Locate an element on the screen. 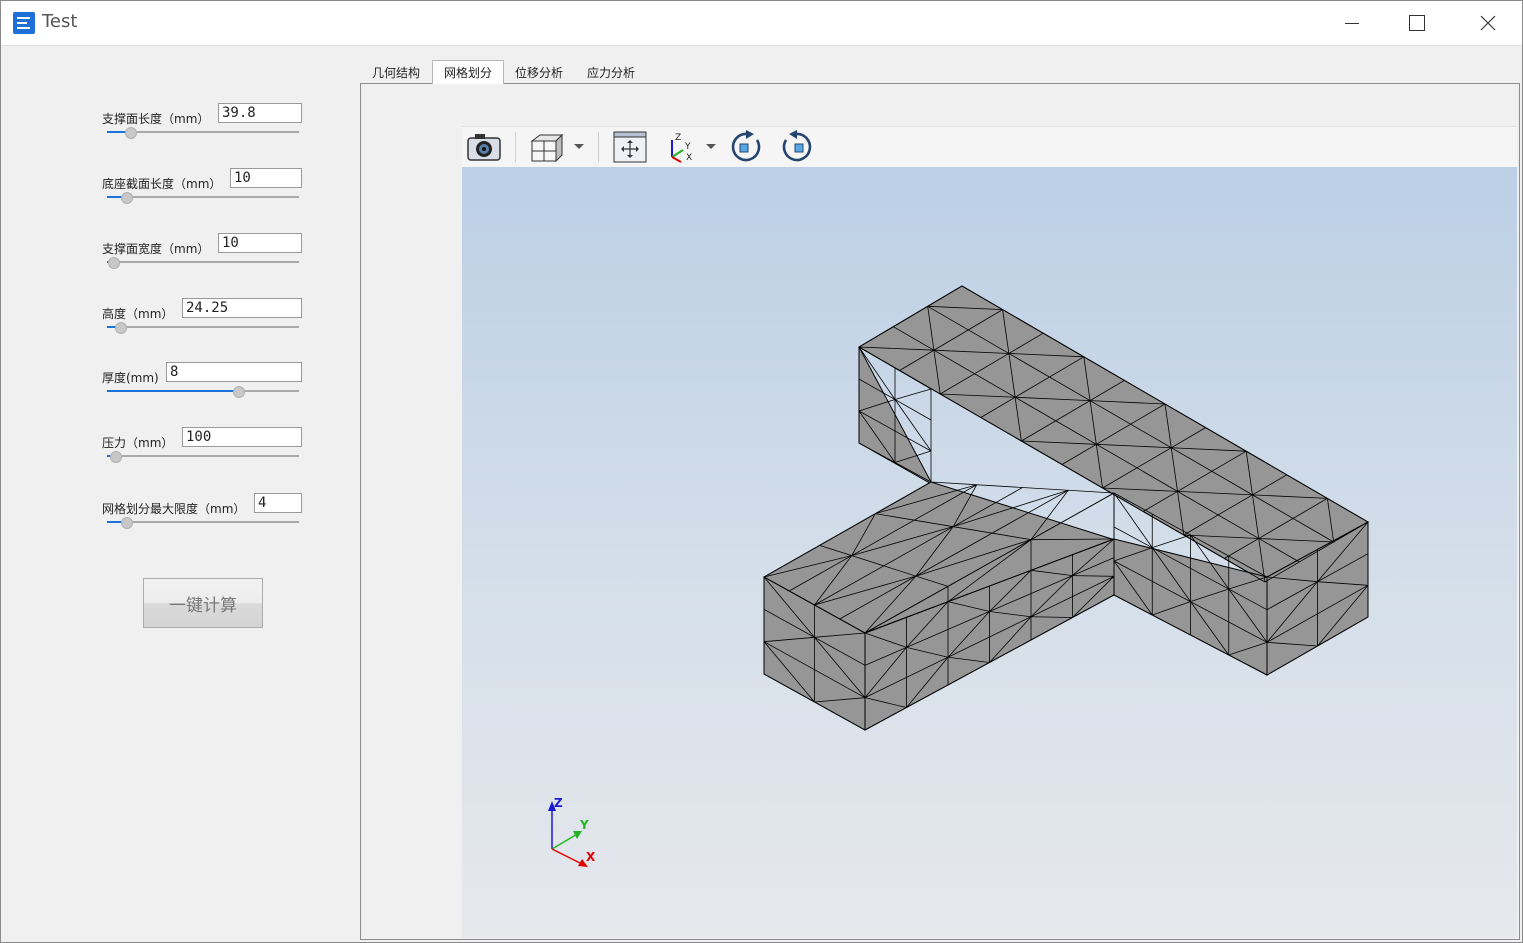 The image size is (1523, 943). param-support-length: 支撑面长度（mm） 39.8 is located at coordinates (202, 128).